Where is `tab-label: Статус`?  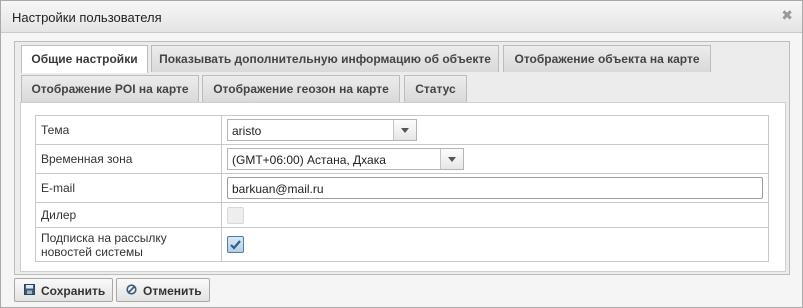 tab-label: Статус is located at coordinates (435, 89).